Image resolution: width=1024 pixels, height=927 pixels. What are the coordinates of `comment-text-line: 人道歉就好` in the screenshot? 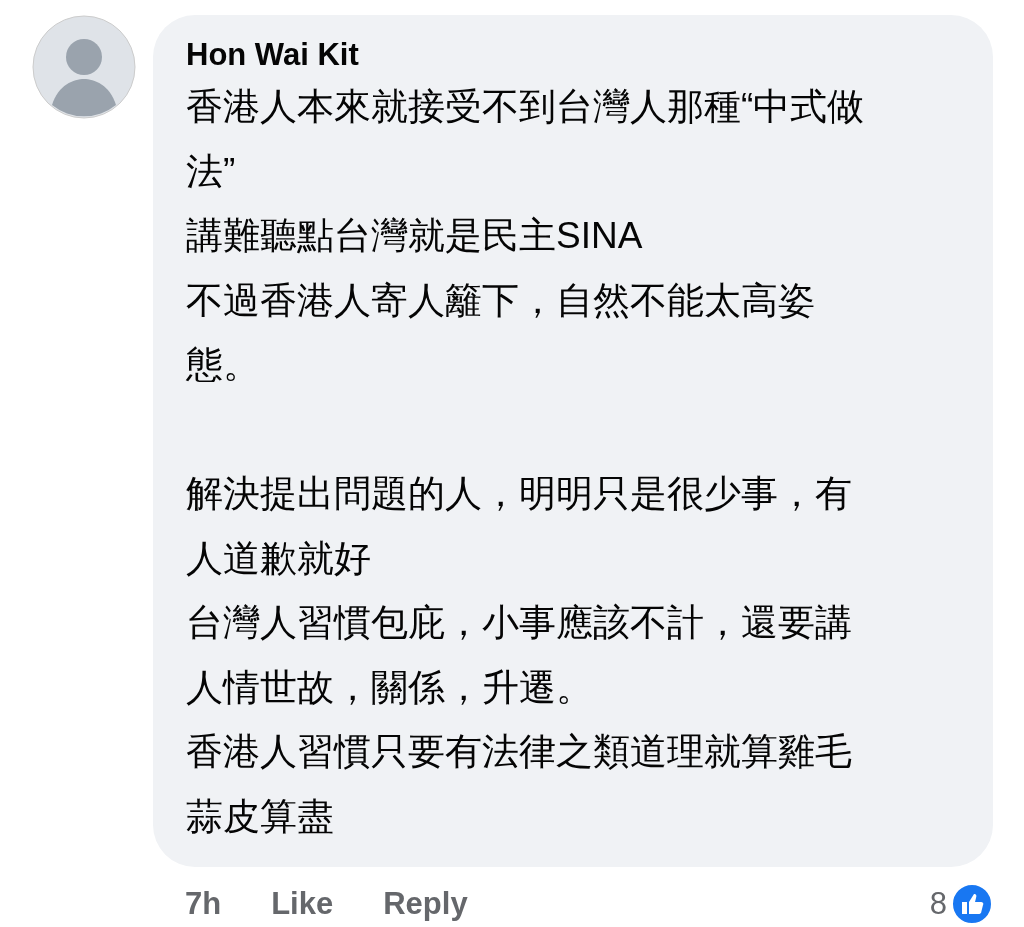 It's located at (278, 558).